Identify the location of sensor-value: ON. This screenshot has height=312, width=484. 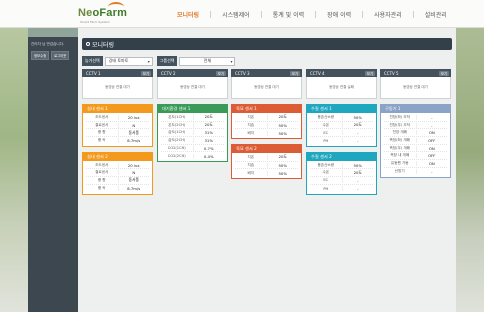
(431, 133).